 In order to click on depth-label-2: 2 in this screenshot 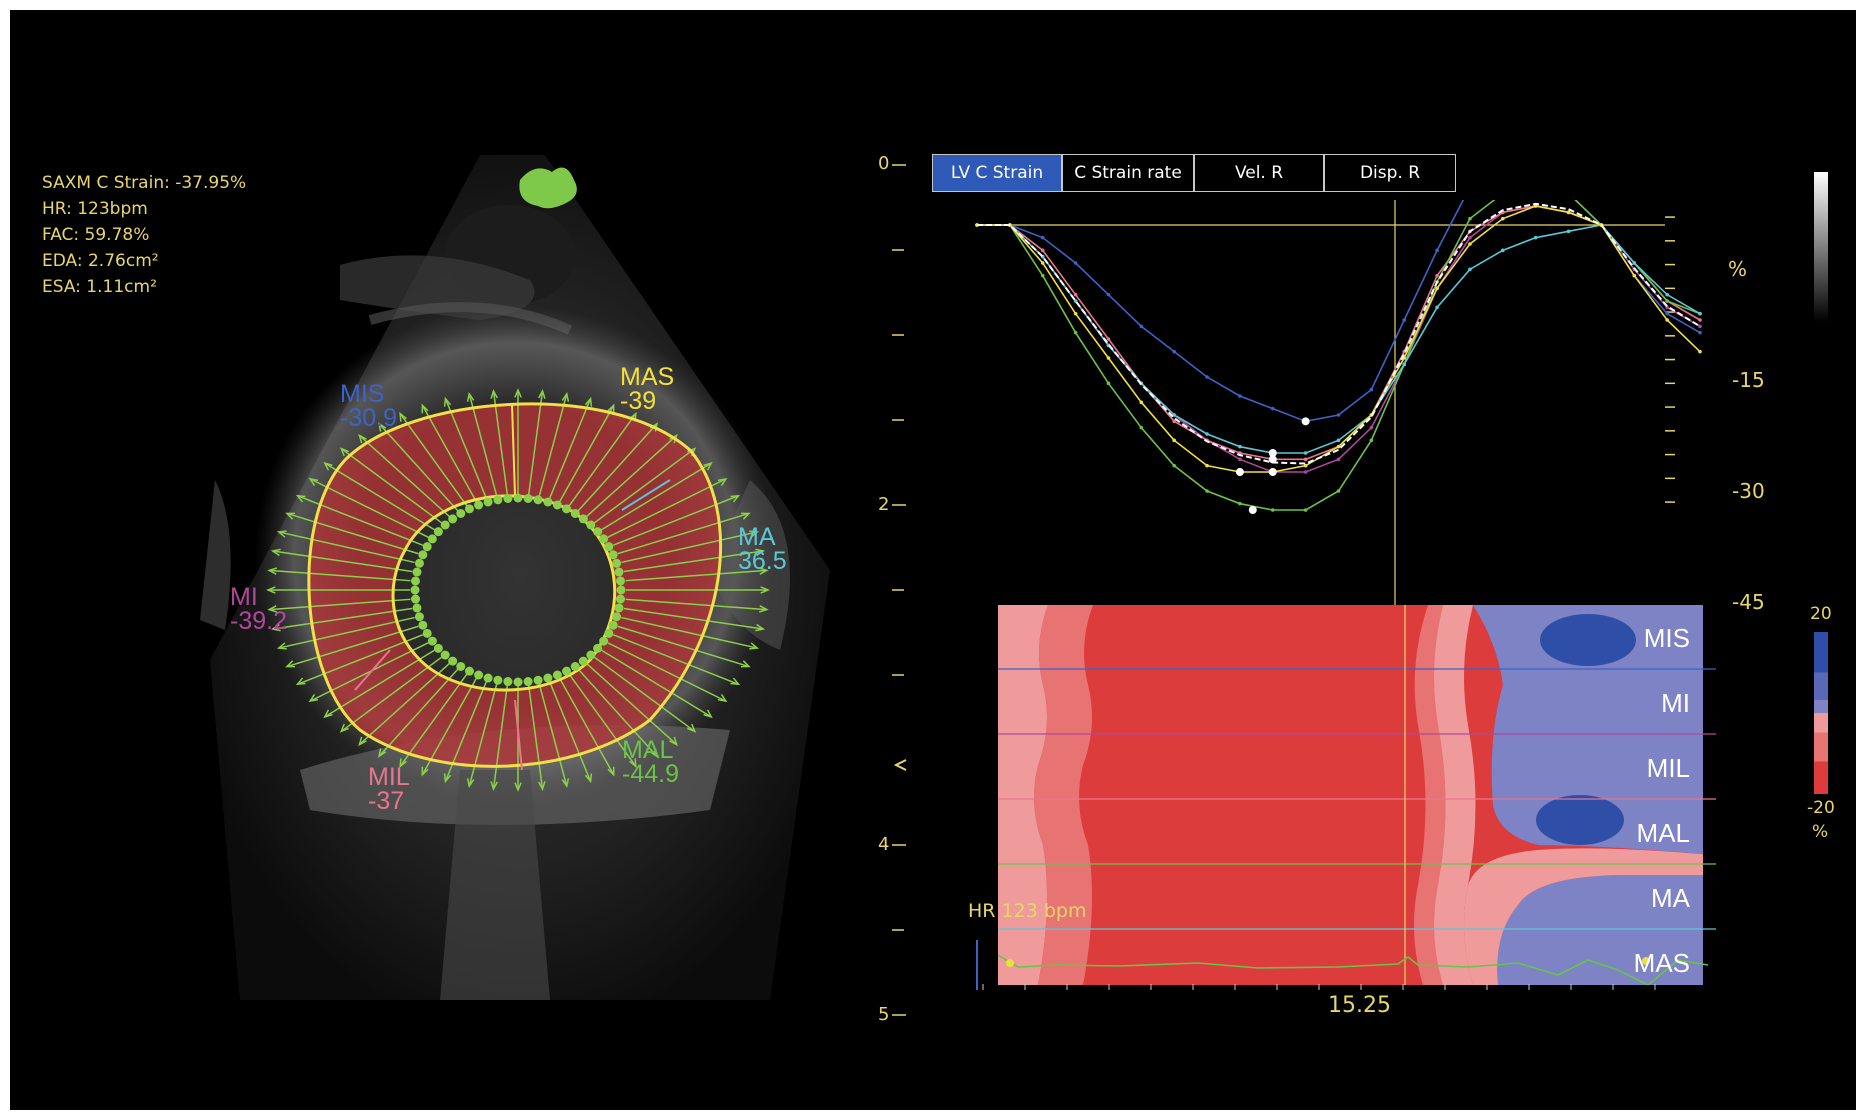, I will do `click(884, 504)`.